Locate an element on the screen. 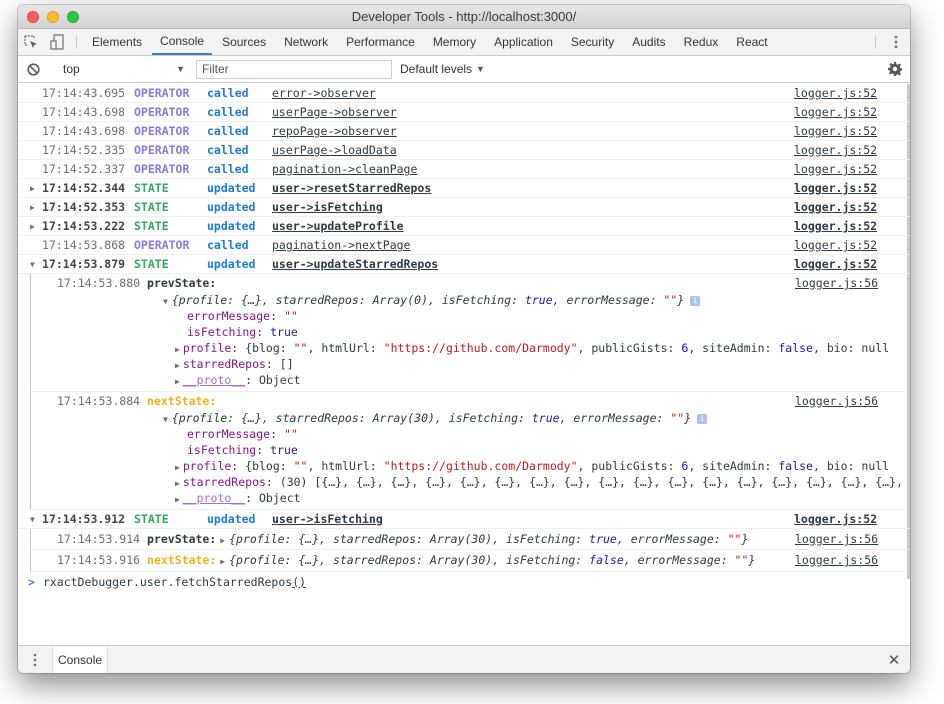 This screenshot has height=704, width=944. summary-value: false is located at coordinates (606, 560).